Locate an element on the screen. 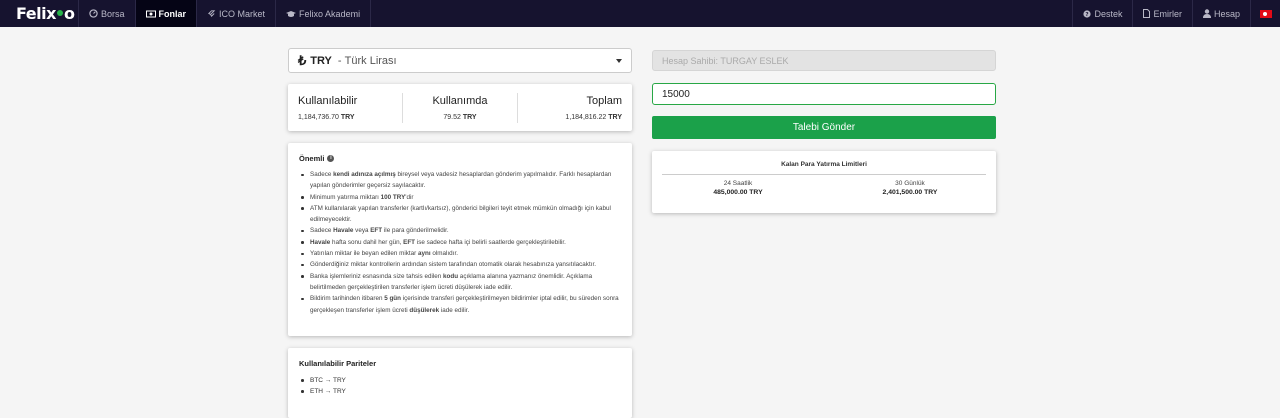 The width and height of the screenshot is (1280, 418). currency-name: Türk Lirası is located at coordinates (370, 60).